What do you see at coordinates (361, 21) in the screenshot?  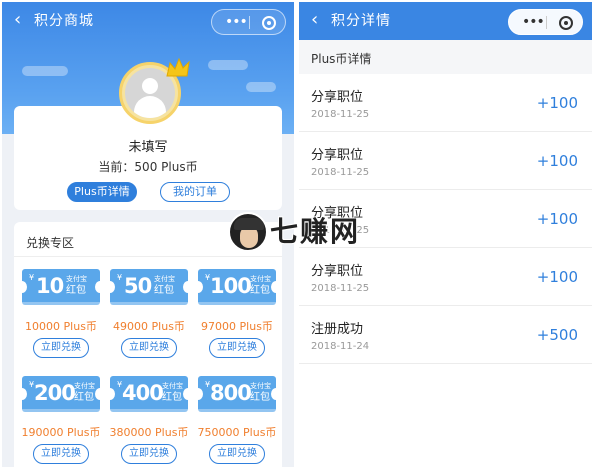 I see `page-title: 积分详情` at bounding box center [361, 21].